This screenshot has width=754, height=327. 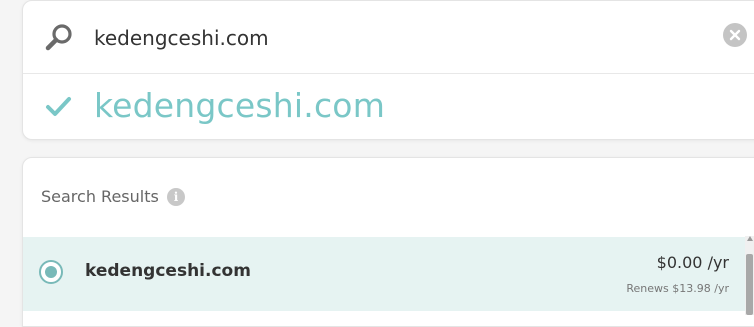 I want to click on search-icon, so click(x=59, y=37).